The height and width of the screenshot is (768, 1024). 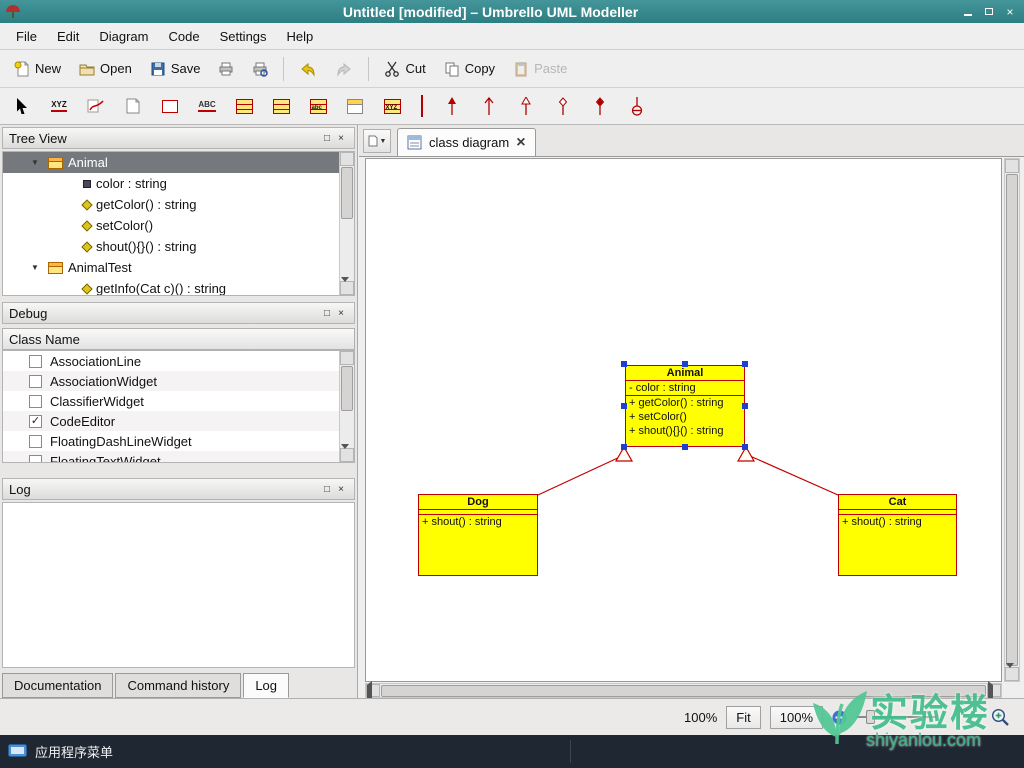 I want to click on tab-close-icon: ×, so click(x=520, y=142).